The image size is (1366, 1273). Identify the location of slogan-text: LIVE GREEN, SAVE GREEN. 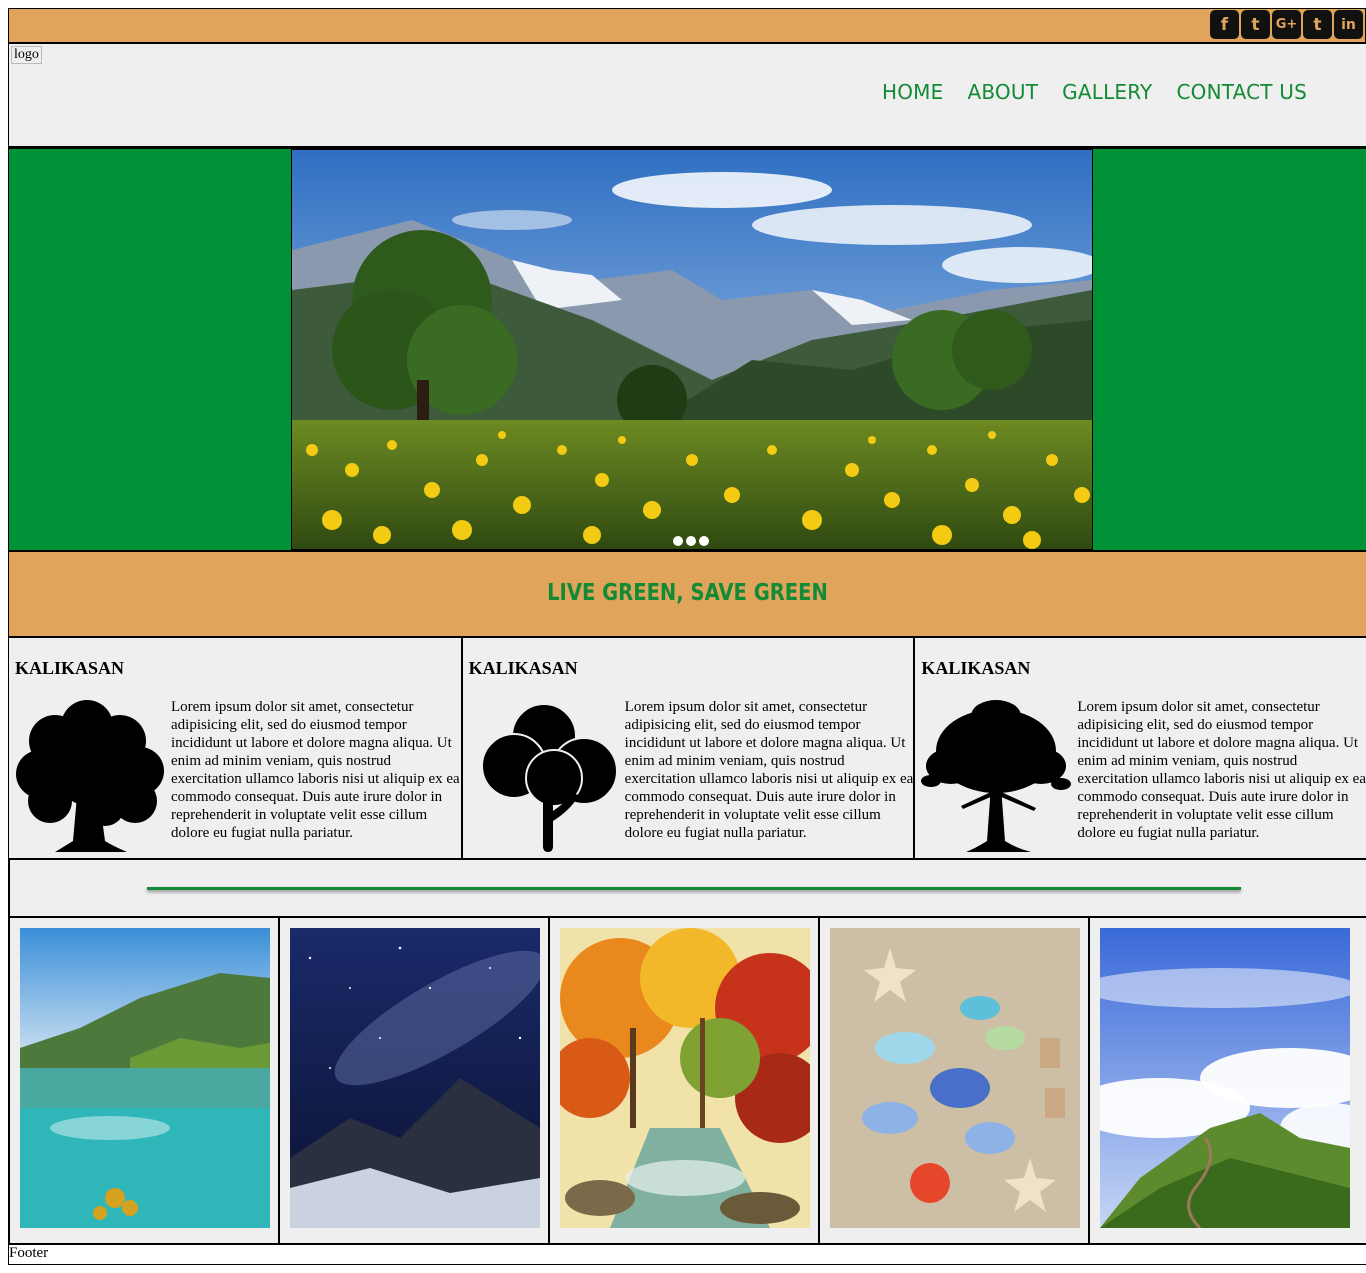
(687, 593).